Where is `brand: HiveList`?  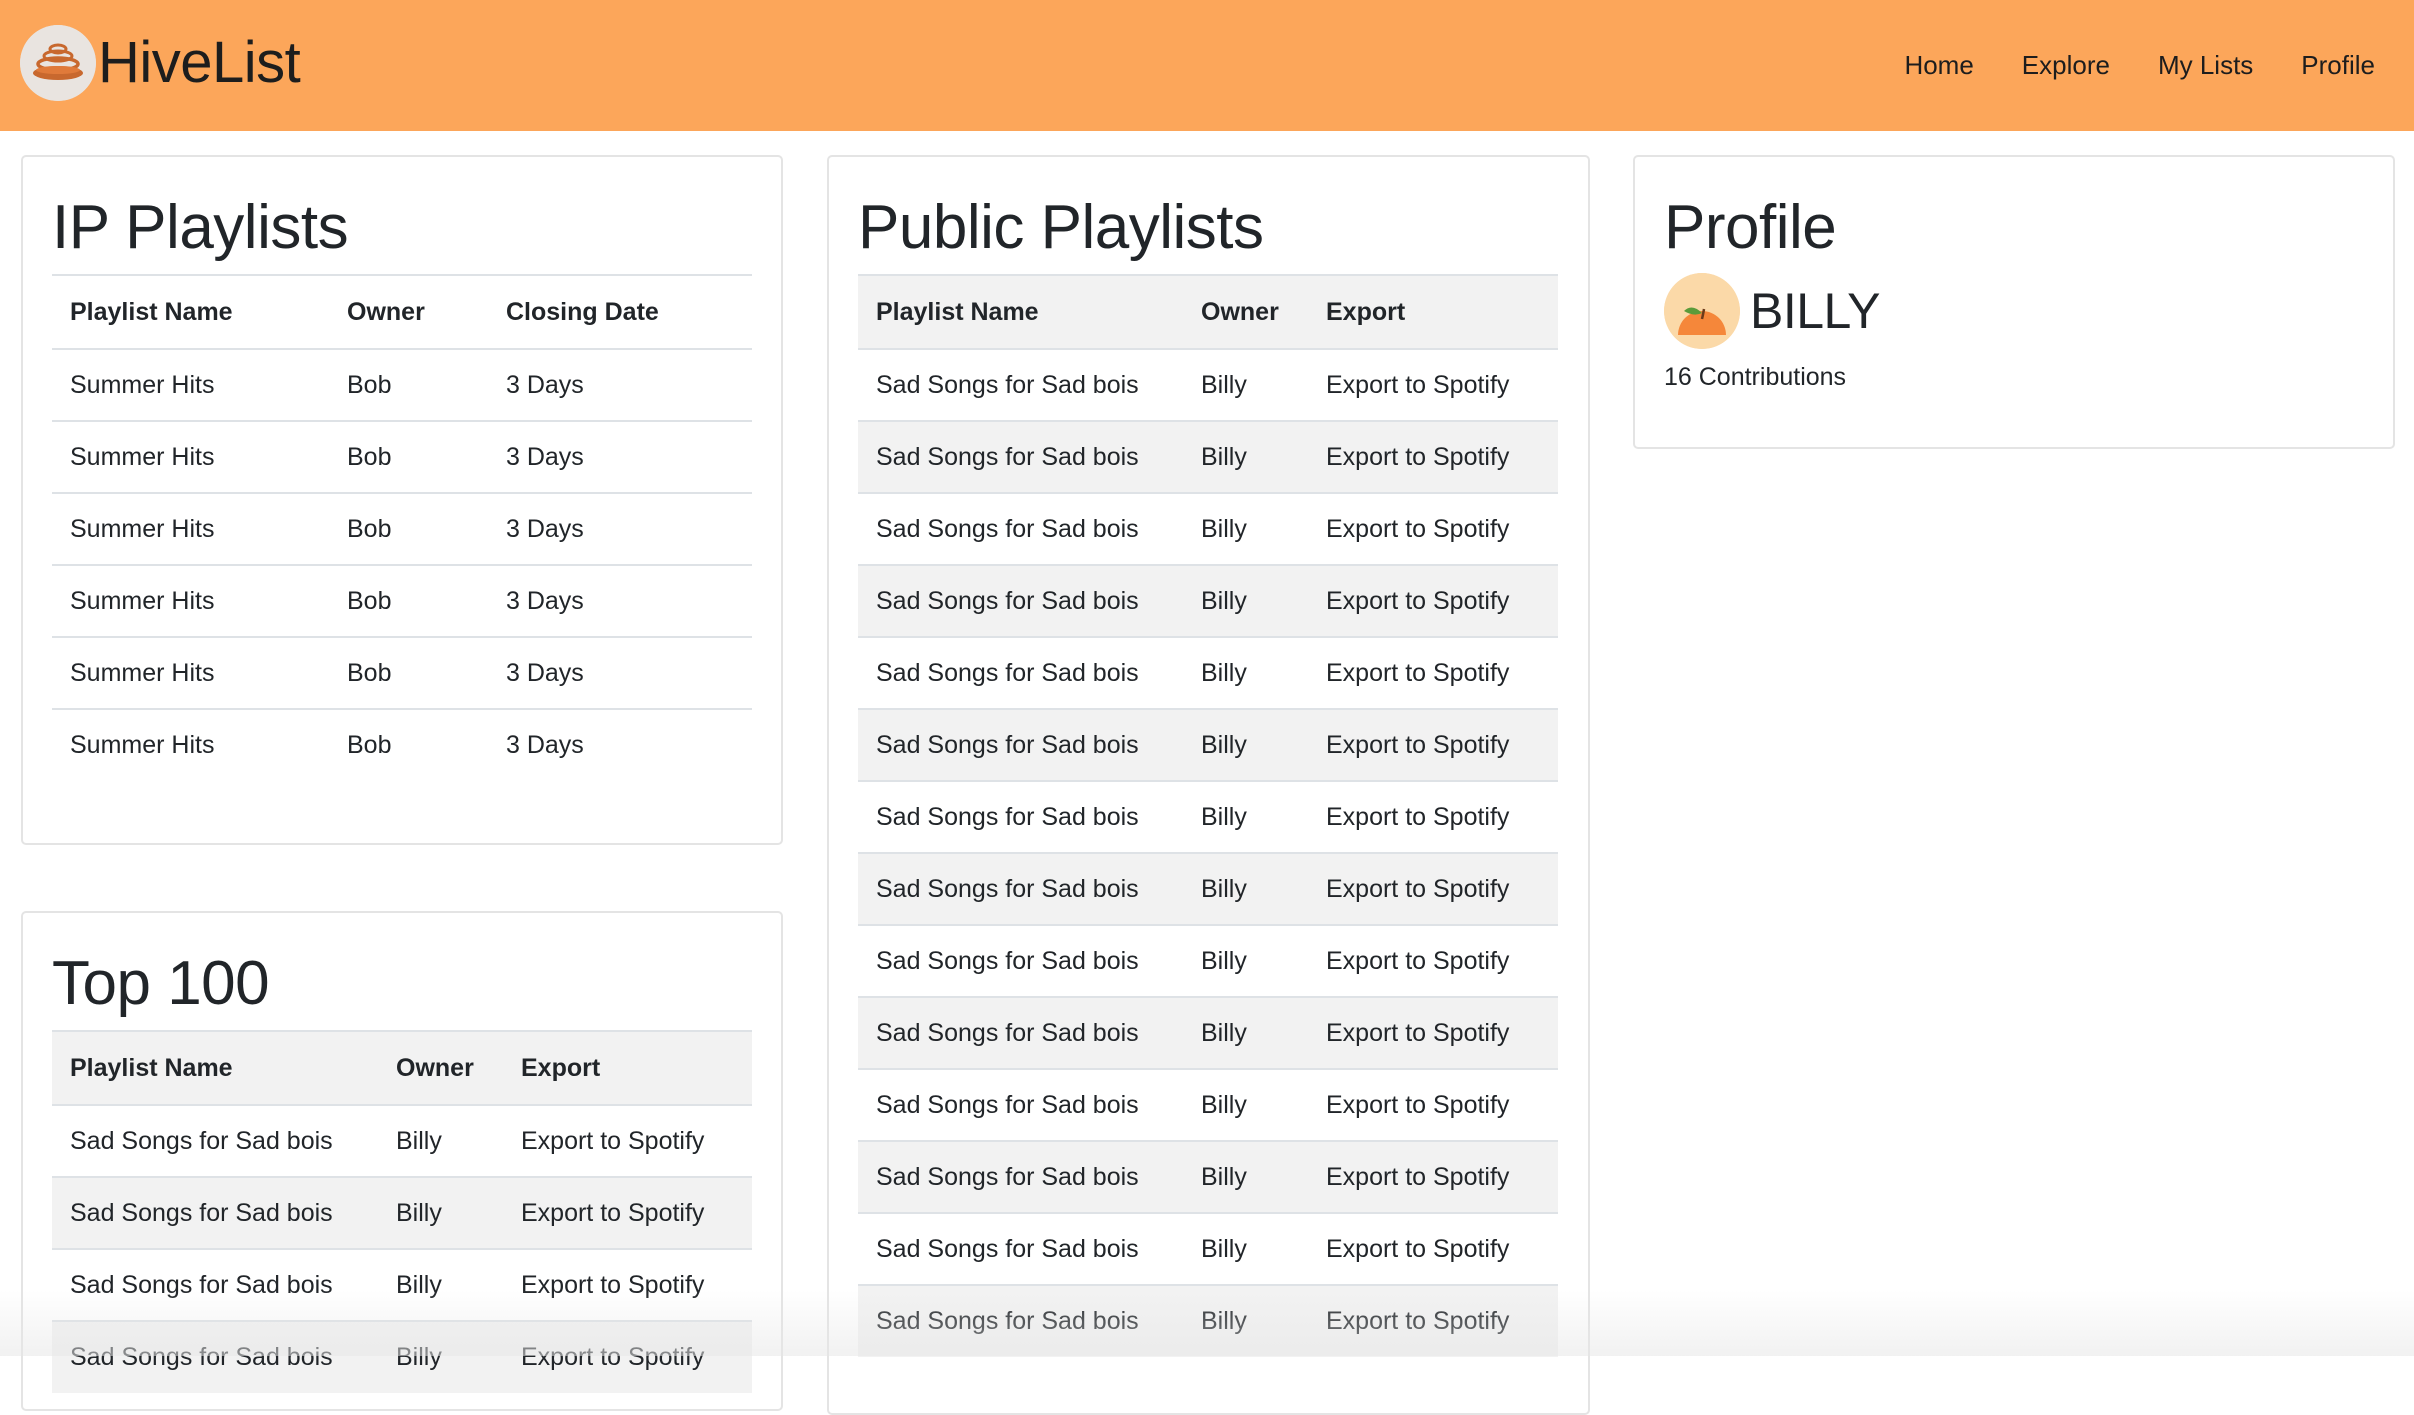
brand: HiveList is located at coordinates (160, 63).